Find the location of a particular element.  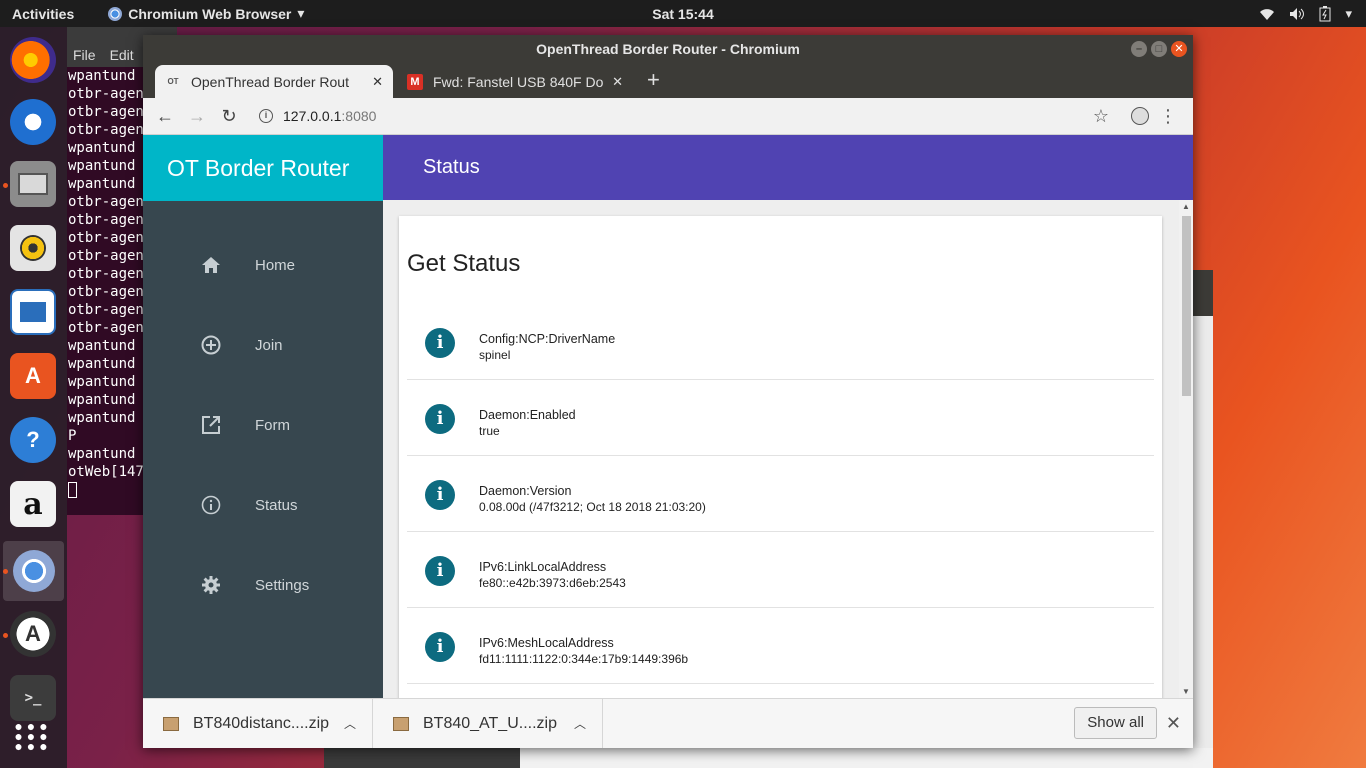

scroll-up-arrow-icon: ▲ is located at coordinates (1186, 206).